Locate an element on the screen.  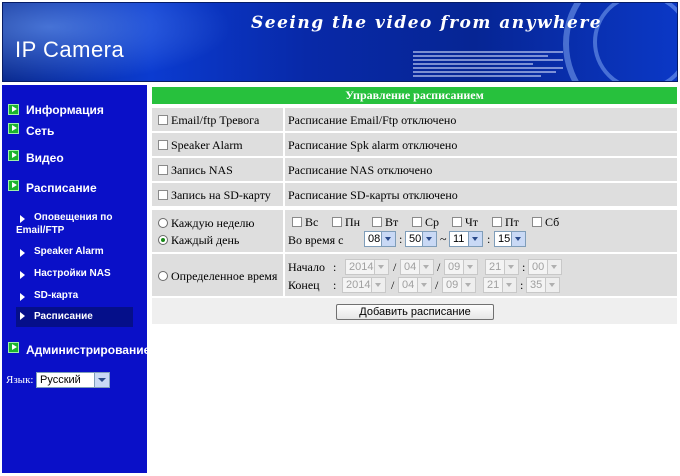
add-schedule-button: Добавить расписание is located at coordinates (415, 312).